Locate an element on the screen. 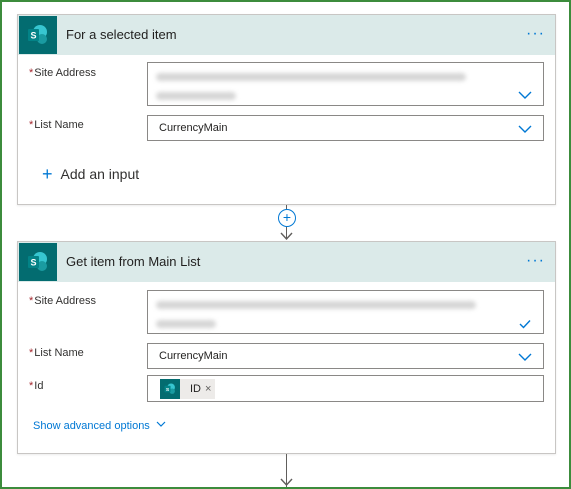 This screenshot has height=489, width=571. dynamic-content-token: S ID × is located at coordinates (188, 389).